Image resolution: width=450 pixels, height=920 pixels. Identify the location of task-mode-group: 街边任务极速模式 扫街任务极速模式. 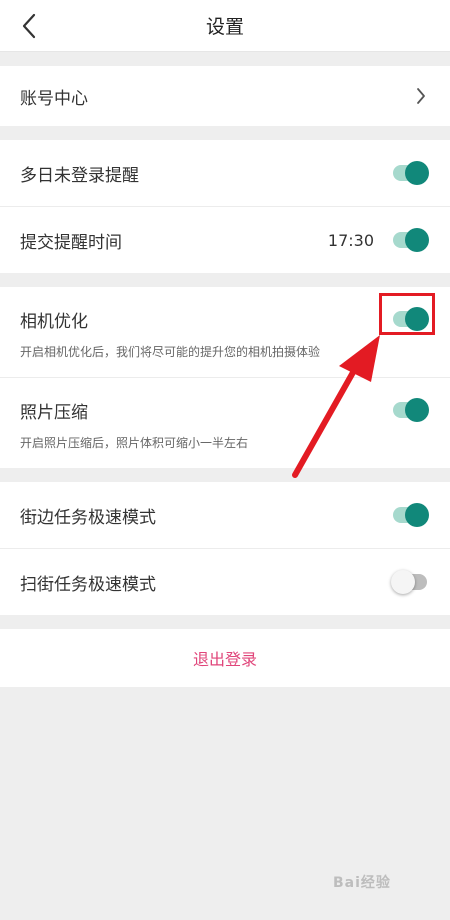
(225, 548).